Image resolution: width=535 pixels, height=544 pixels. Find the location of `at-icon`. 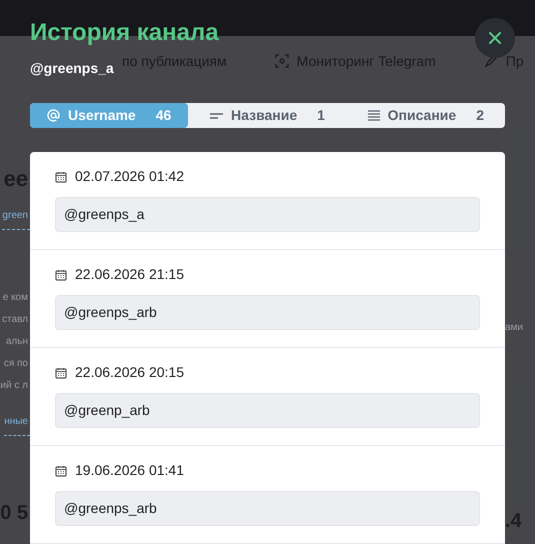

at-icon is located at coordinates (53, 115).